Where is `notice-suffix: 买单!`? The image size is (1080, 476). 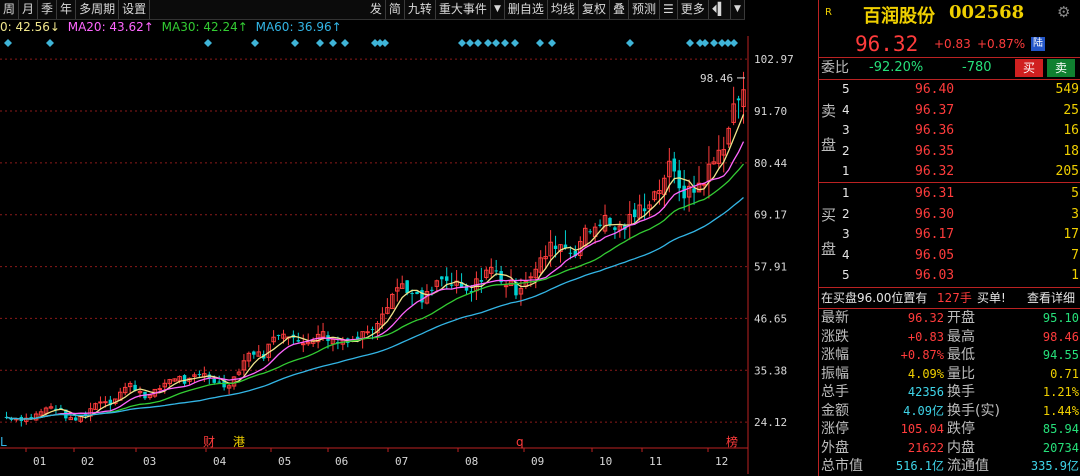
notice-suffix: 买单! is located at coordinates (991, 298).